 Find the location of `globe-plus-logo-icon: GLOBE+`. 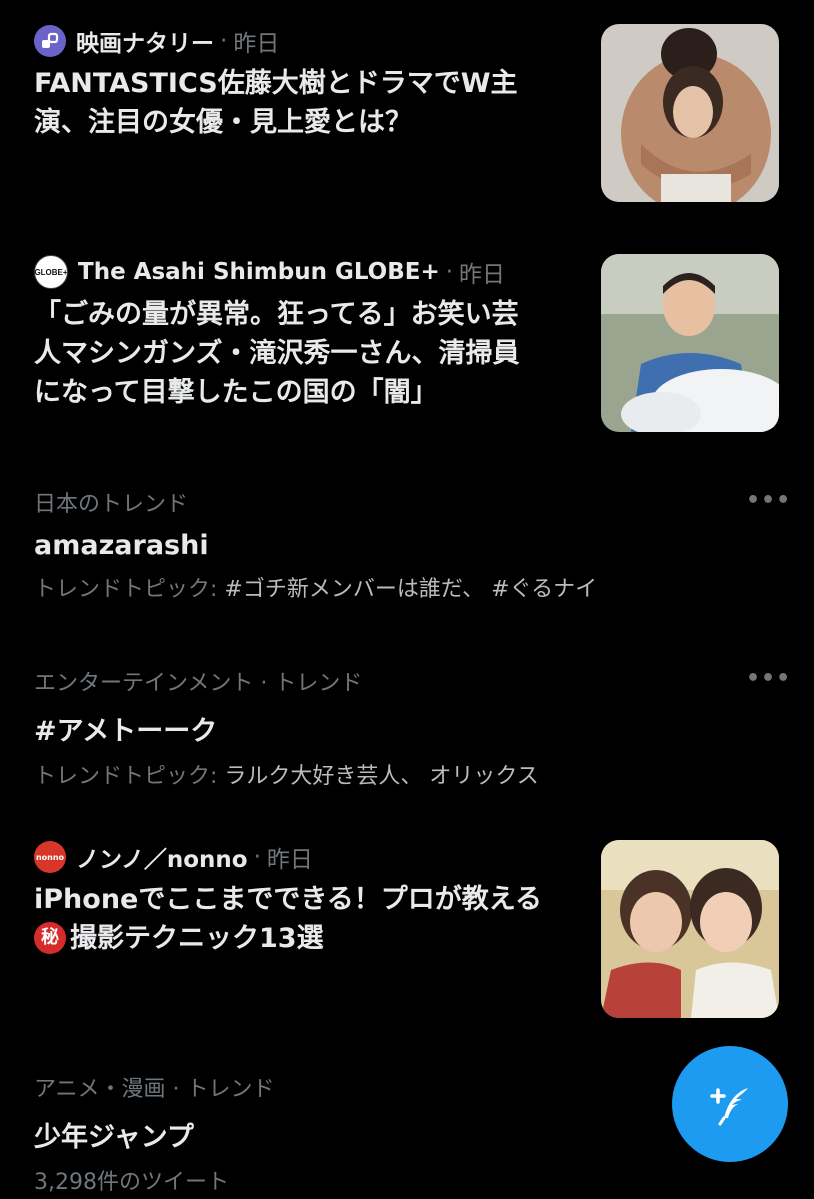

globe-plus-logo-icon: GLOBE+ is located at coordinates (51, 272).